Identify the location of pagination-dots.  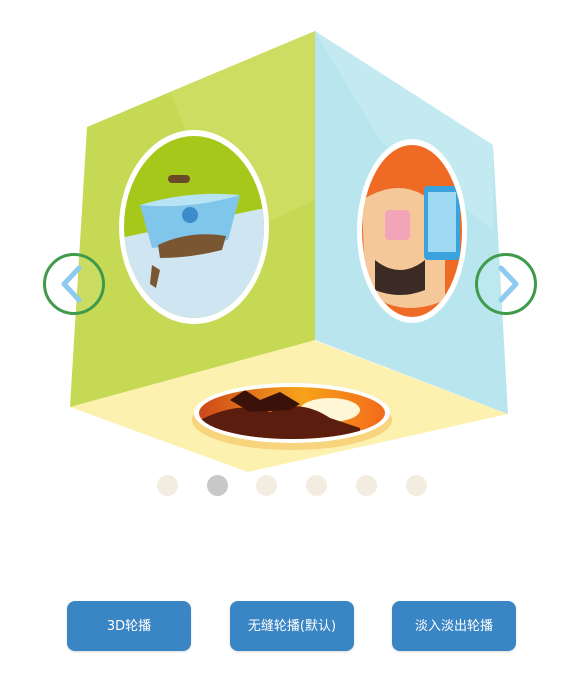
(291, 486).